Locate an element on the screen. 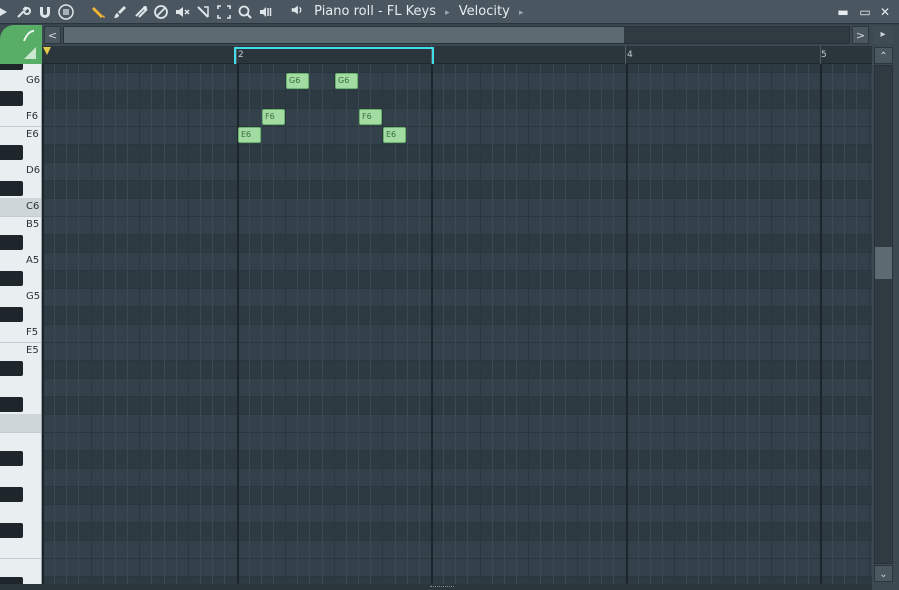 Image resolution: width=899 pixels, height=590 pixels. close-button: ✕ is located at coordinates (885, 12).